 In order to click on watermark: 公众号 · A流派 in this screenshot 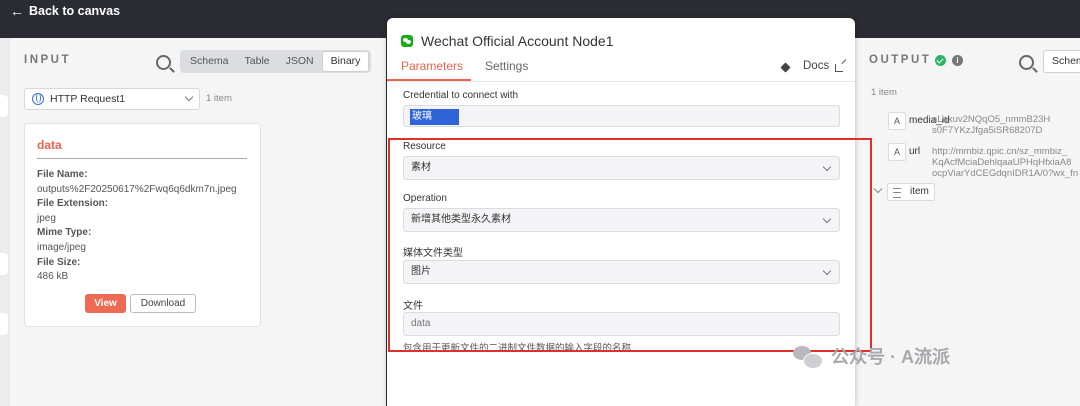, I will do `click(871, 356)`.